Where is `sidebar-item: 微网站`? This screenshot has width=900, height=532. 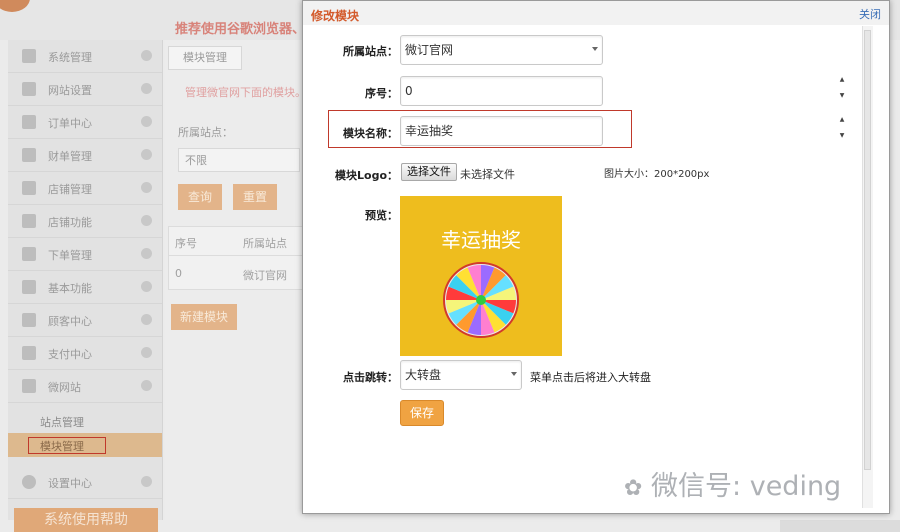
sidebar-item: 微网站 is located at coordinates (85, 386).